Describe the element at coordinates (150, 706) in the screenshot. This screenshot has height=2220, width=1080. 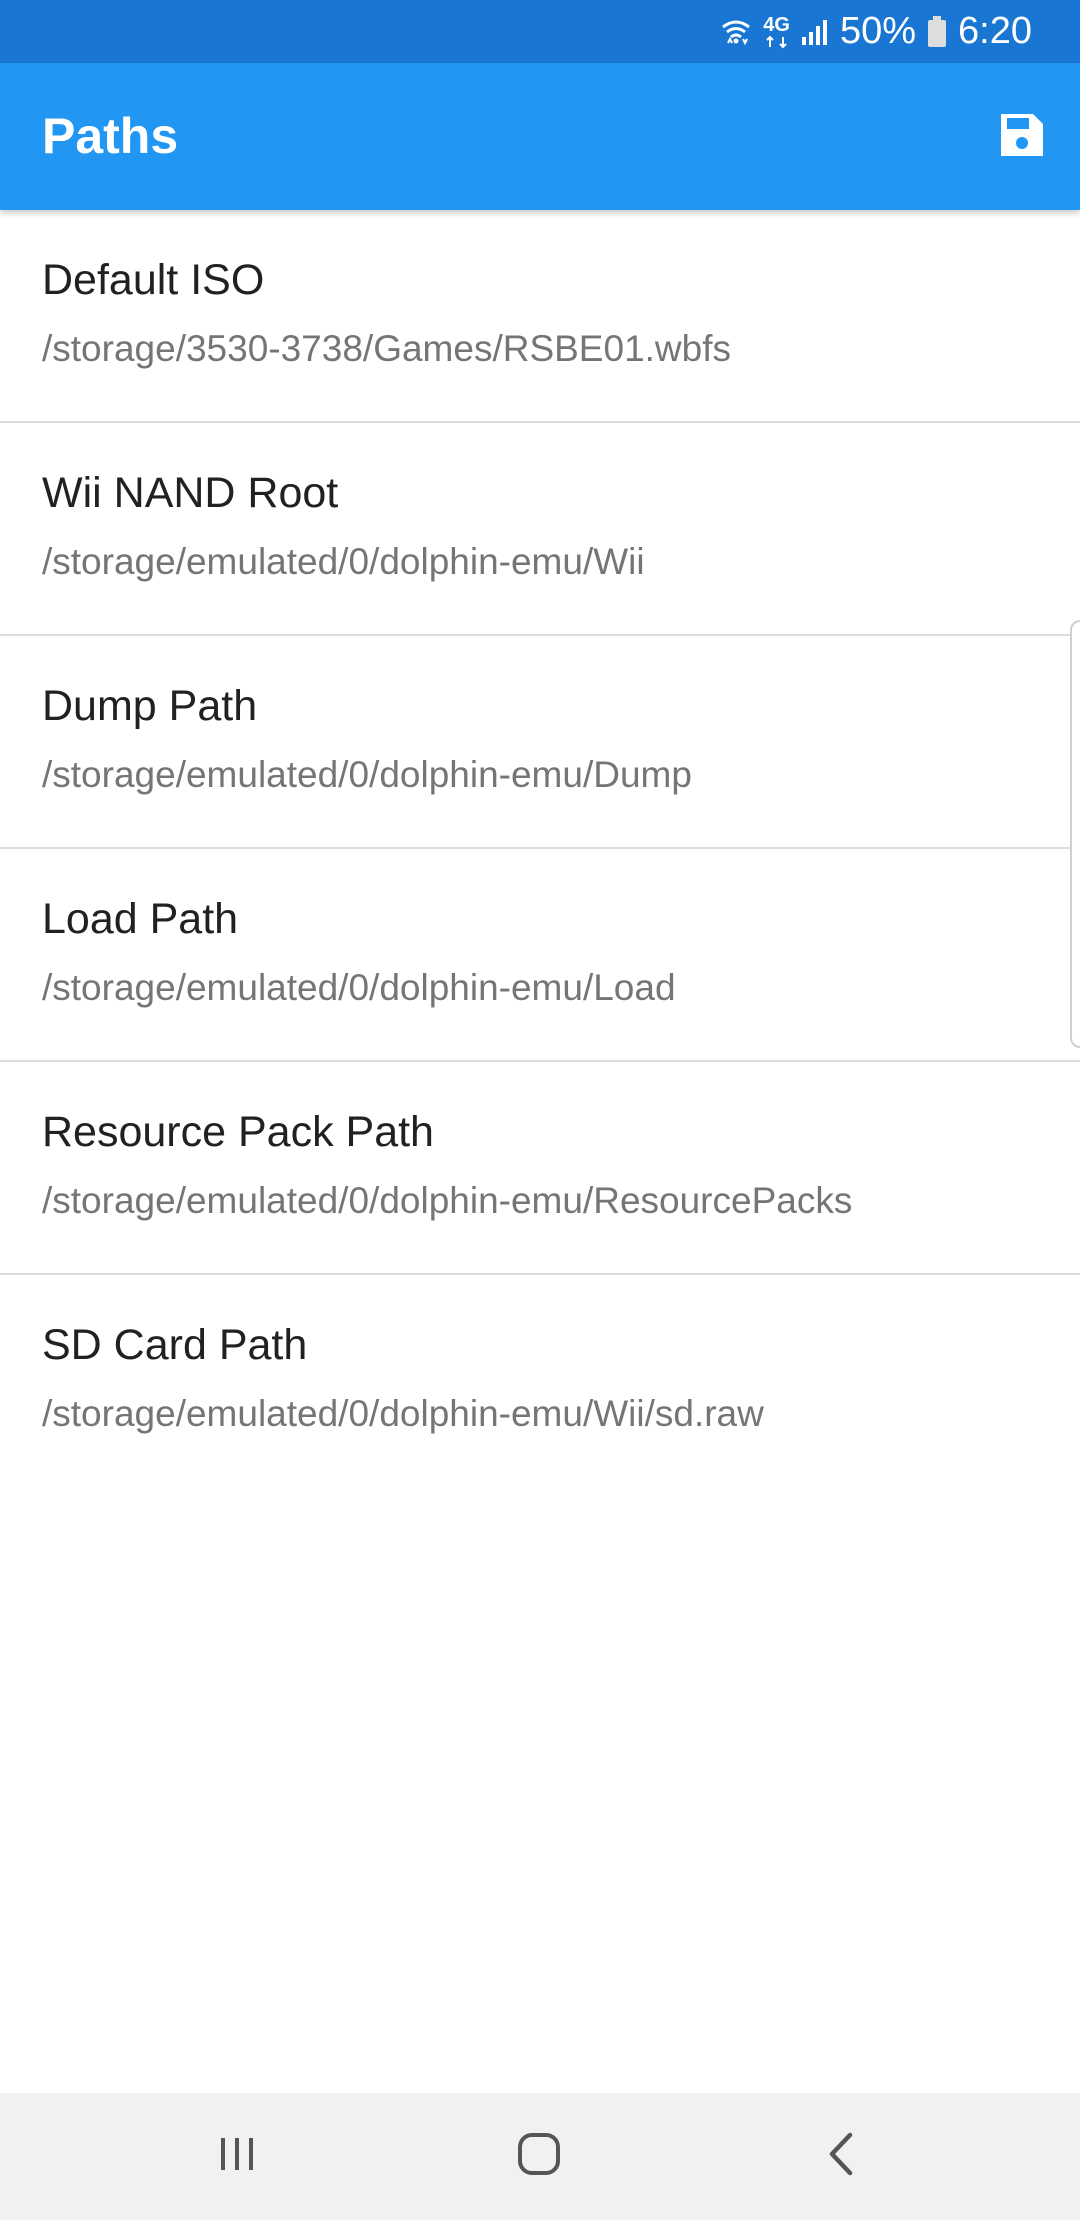
I see `path-item-title: Dump Path` at that location.